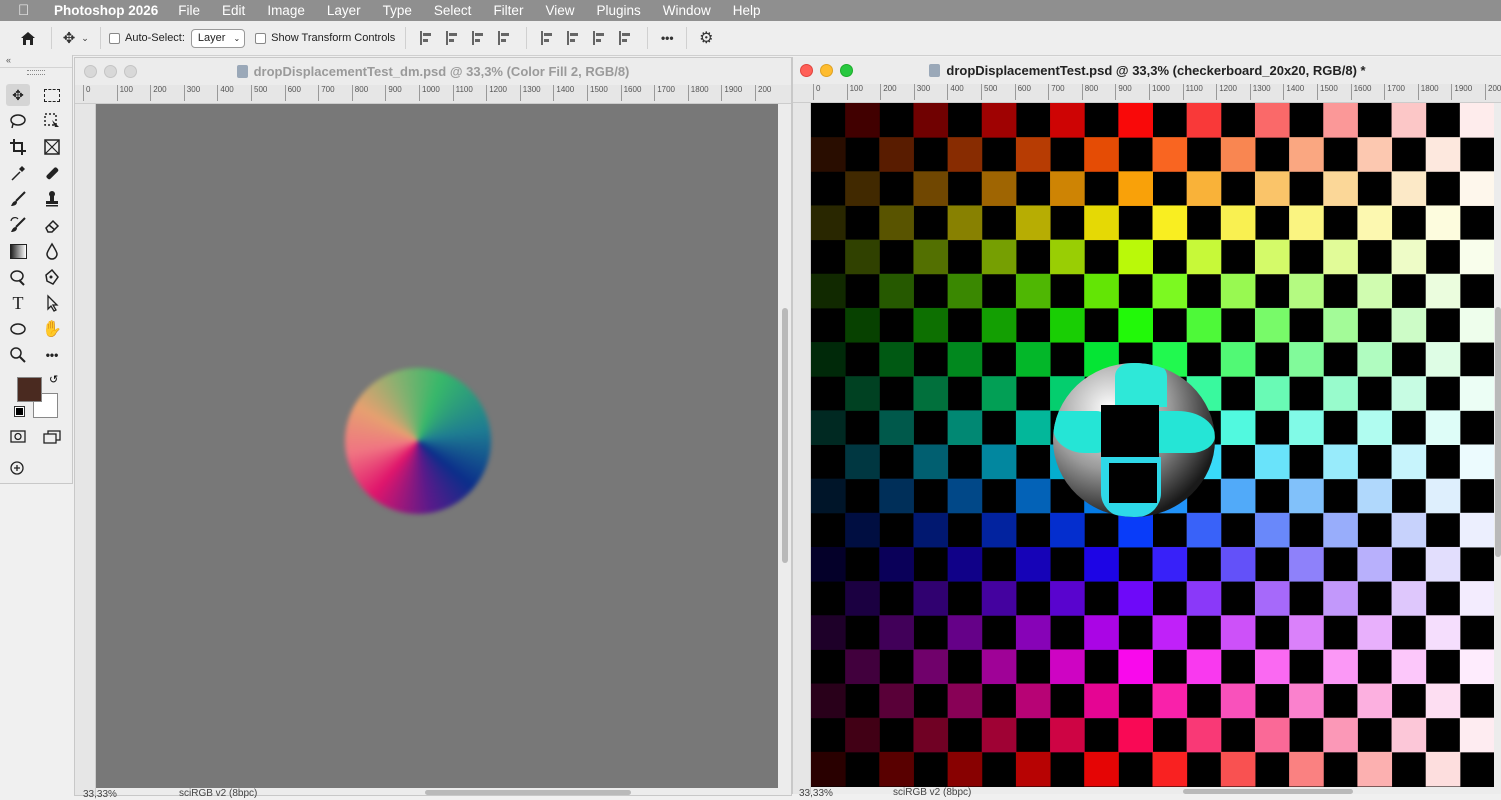 This screenshot has height=800, width=1501. Describe the element at coordinates (52, 251) in the screenshot. I see `blur-tool-icon` at that location.